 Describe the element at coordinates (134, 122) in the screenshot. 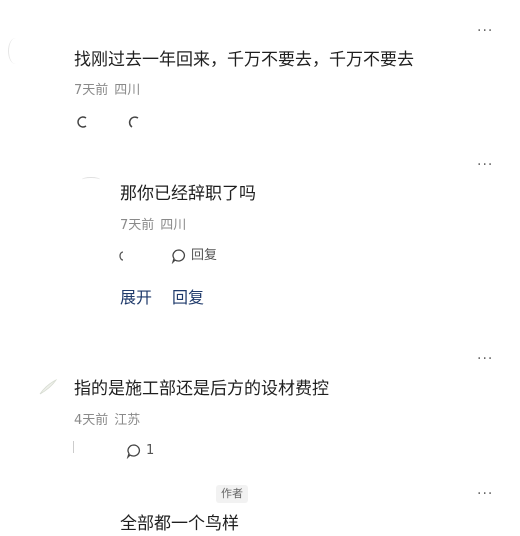

I see `comment-icon` at that location.